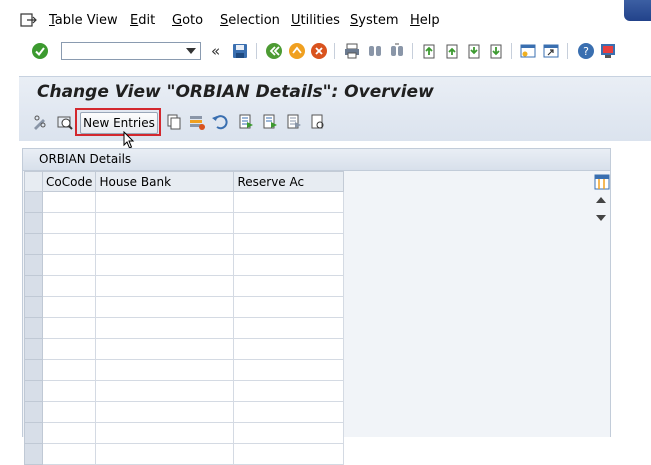  I want to click on previous-page-icon, so click(452, 51).